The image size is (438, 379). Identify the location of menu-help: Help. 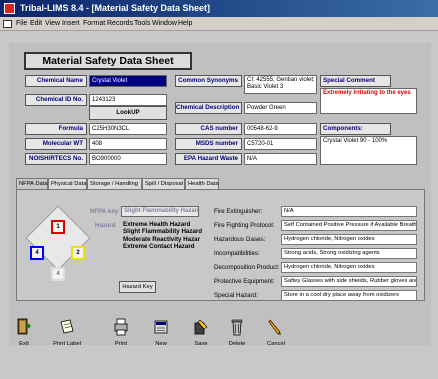
(185, 24).